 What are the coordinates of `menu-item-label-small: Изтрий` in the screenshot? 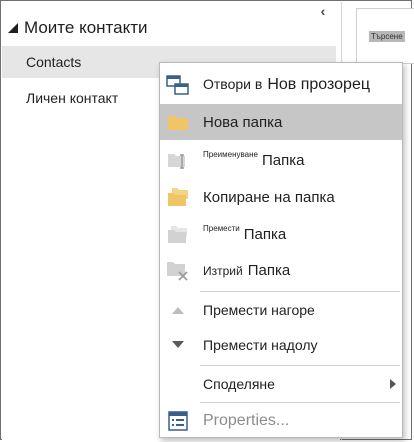 It's located at (223, 270).